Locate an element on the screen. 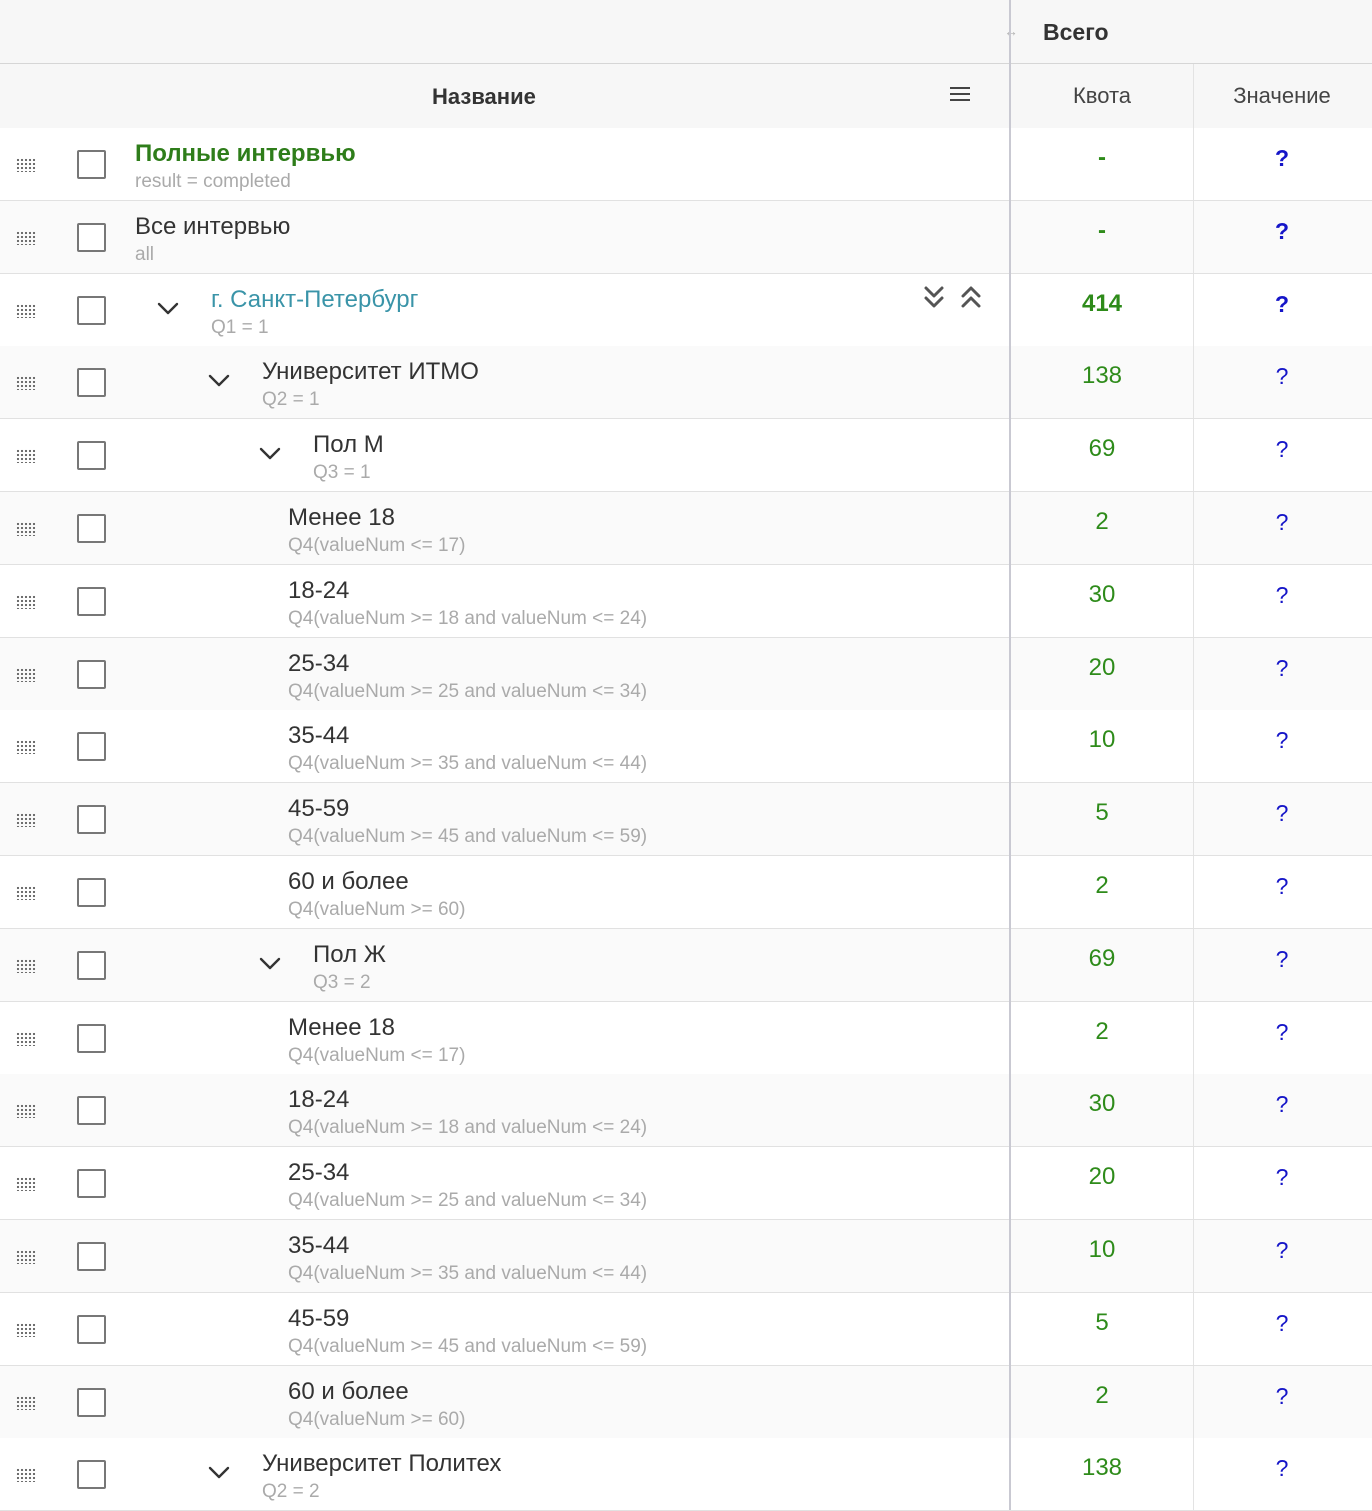  table-row: Пол М Q3 = 1 69? is located at coordinates (686, 456).